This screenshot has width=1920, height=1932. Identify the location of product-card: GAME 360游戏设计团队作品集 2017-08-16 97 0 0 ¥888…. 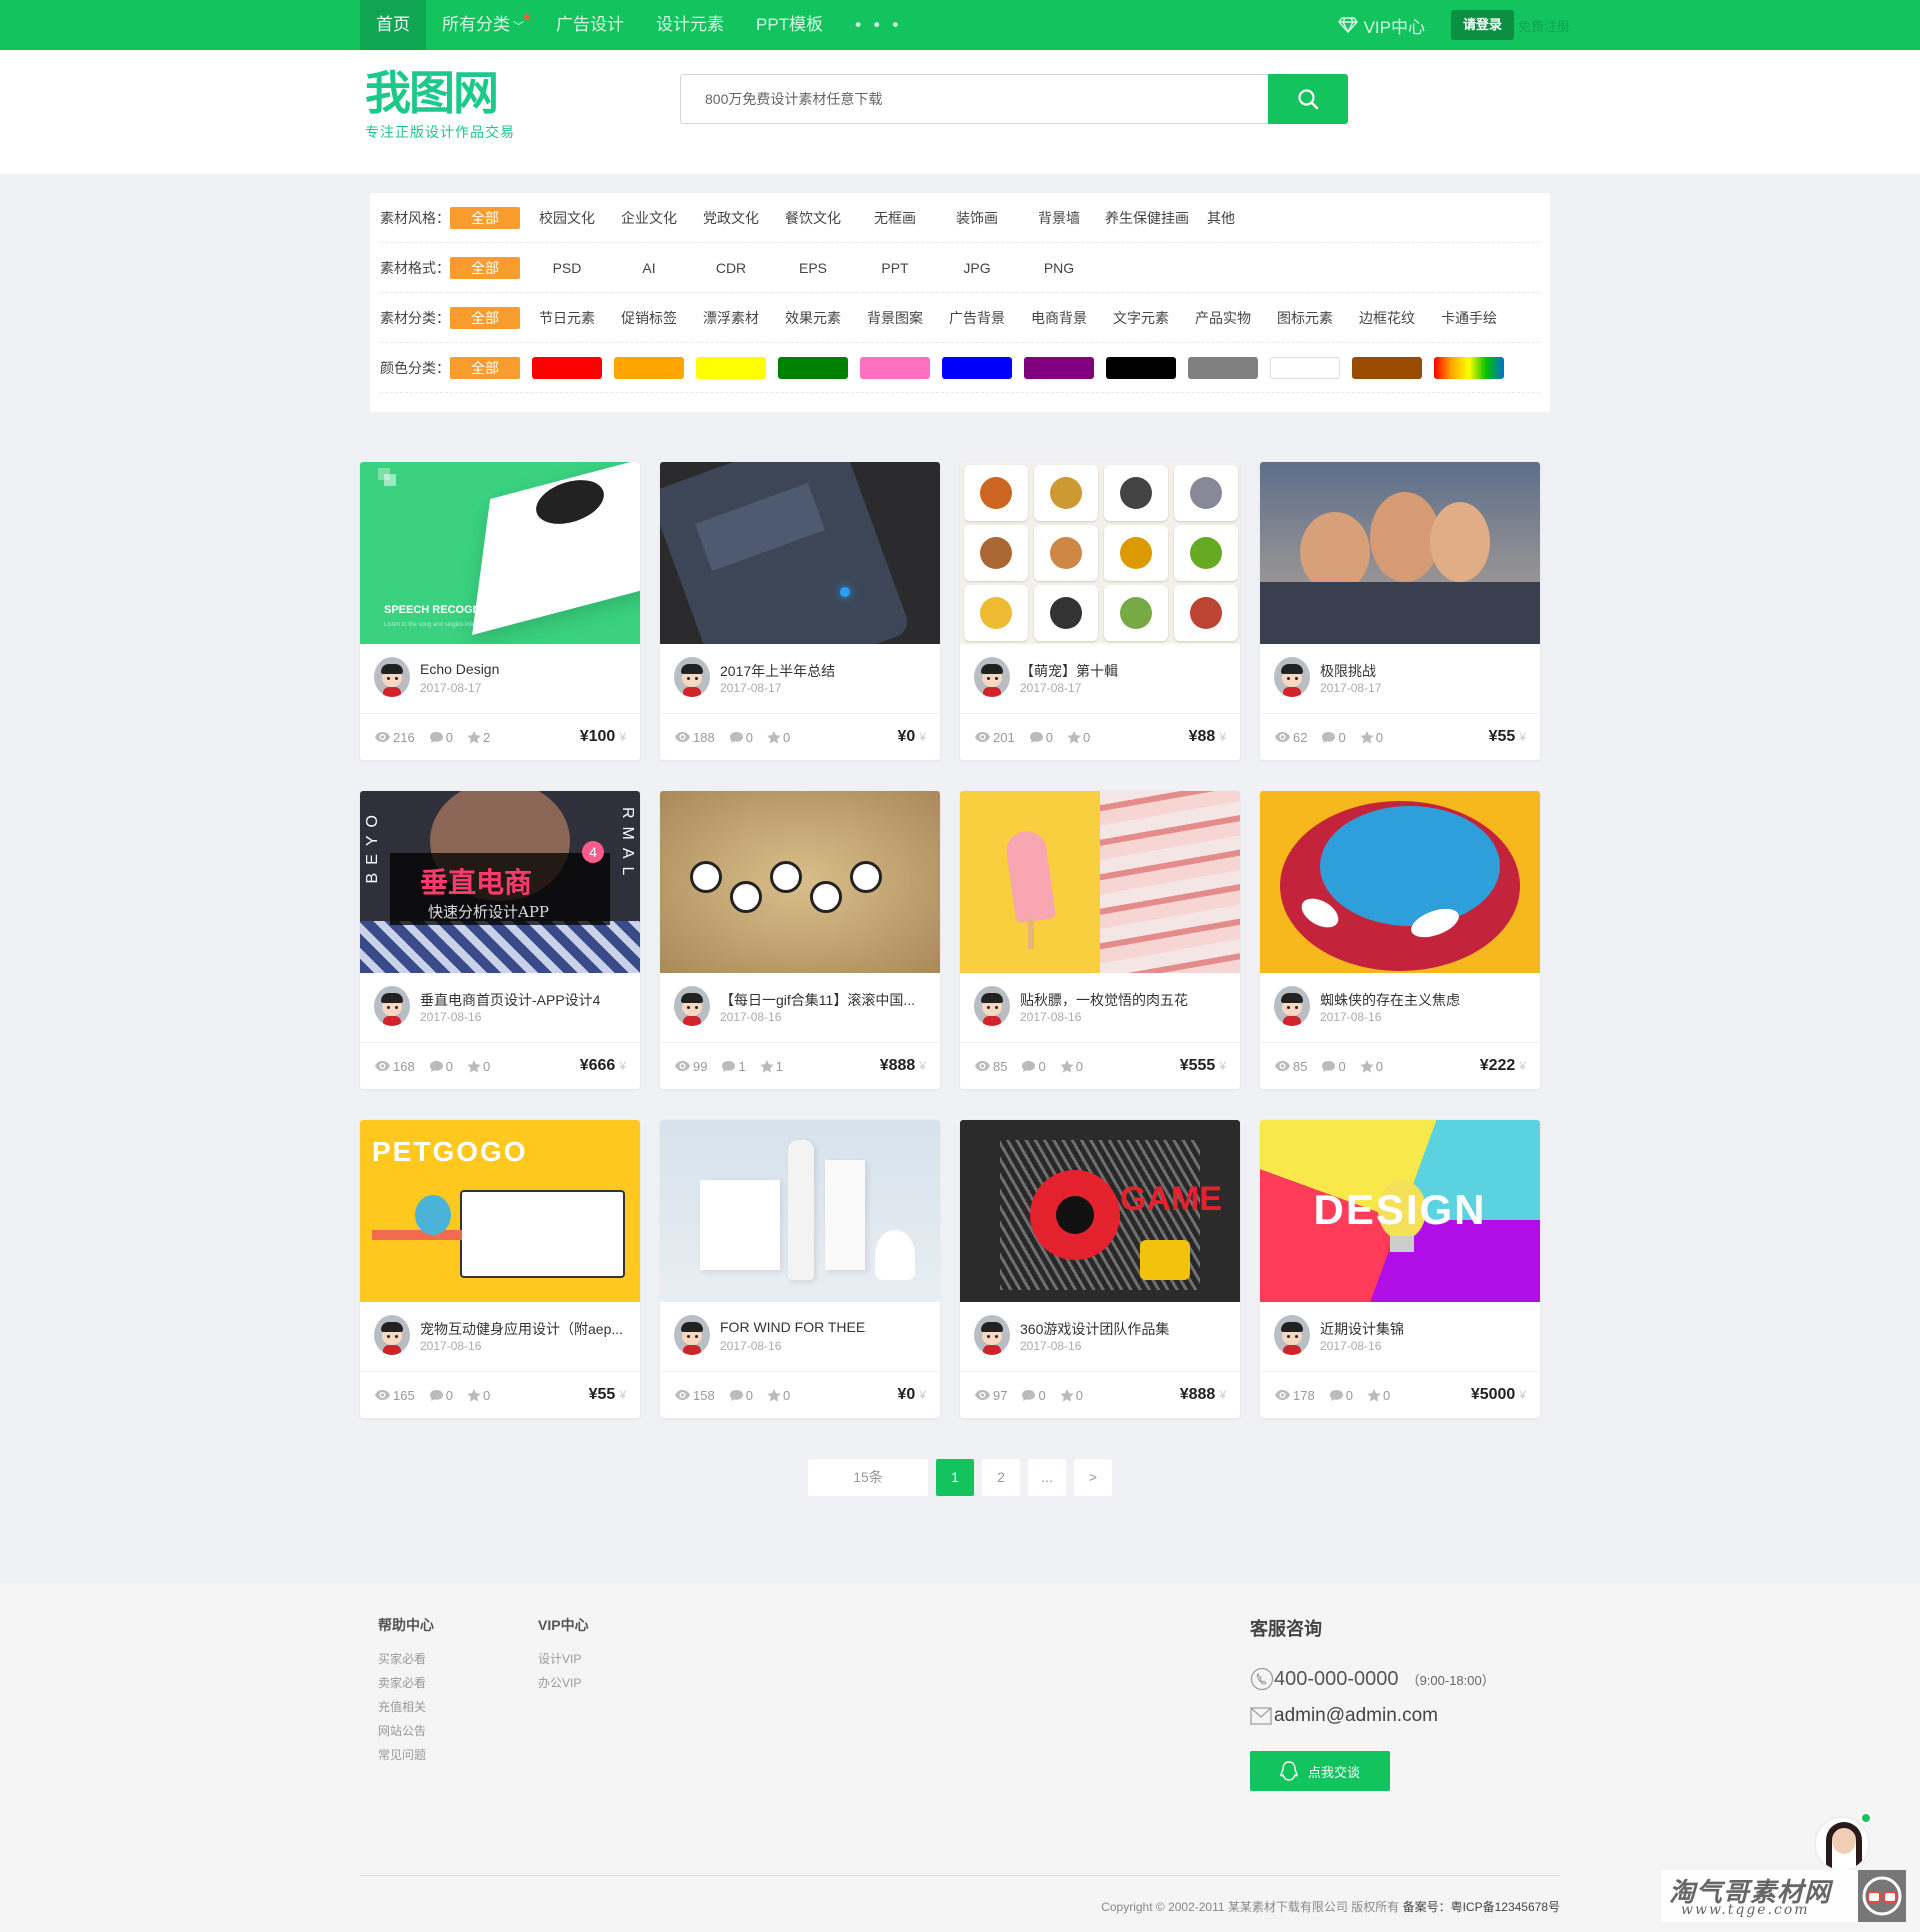
(1100, 1269).